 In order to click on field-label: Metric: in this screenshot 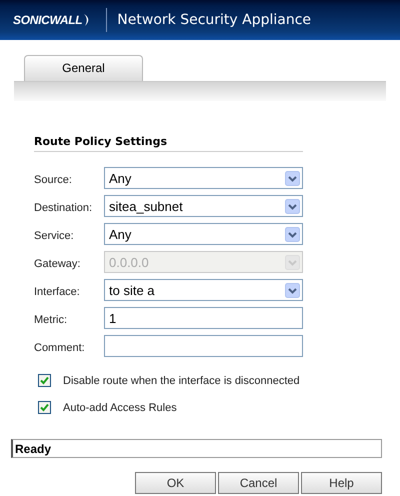, I will do `click(51, 319)`.